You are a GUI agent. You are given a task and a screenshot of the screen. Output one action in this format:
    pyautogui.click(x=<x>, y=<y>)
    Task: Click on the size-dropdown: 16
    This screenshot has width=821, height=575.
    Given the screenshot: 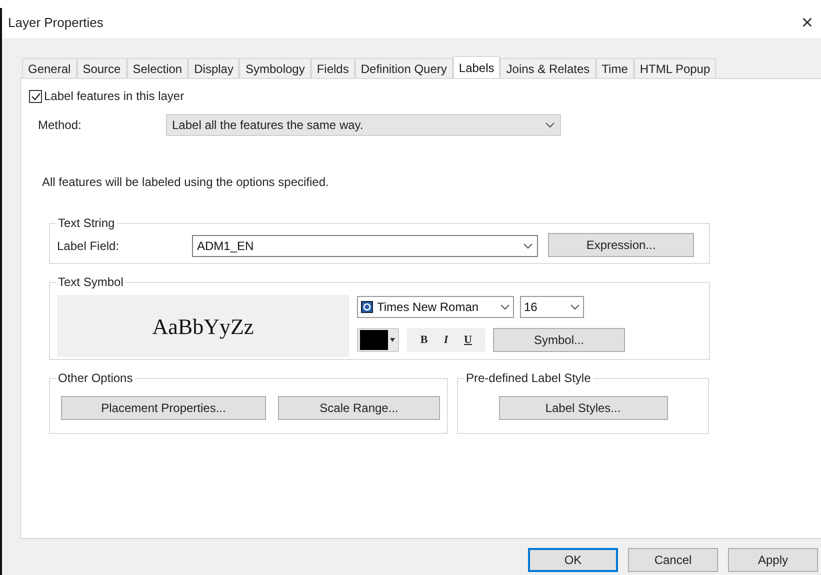 What is the action you would take?
    pyautogui.click(x=552, y=307)
    